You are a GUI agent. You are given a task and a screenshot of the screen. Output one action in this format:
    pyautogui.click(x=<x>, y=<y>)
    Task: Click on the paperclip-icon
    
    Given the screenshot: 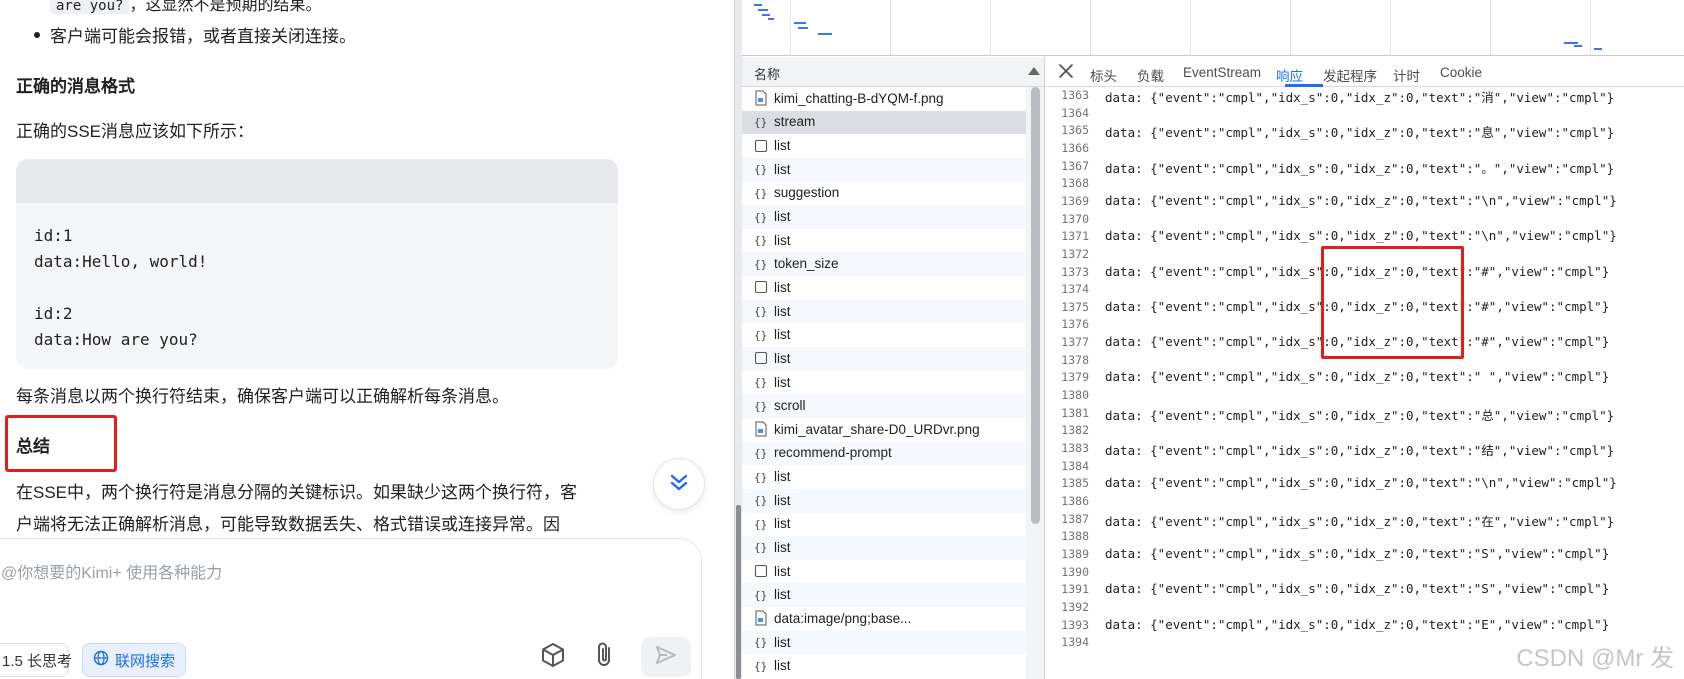 What is the action you would take?
    pyautogui.click(x=605, y=657)
    